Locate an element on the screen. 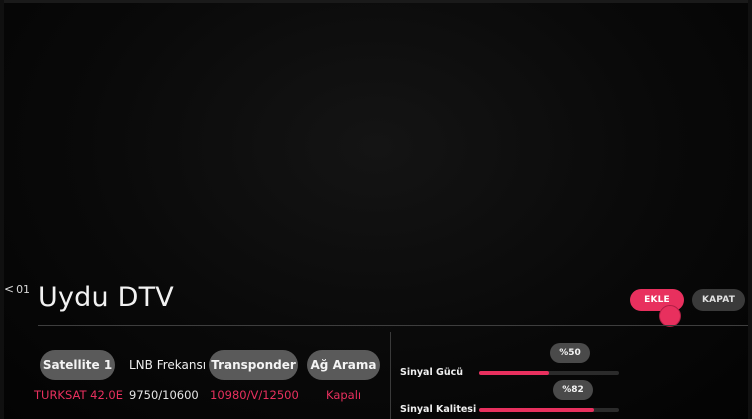 The image size is (752, 419). signal-quality-badge: %82 is located at coordinates (573, 390).